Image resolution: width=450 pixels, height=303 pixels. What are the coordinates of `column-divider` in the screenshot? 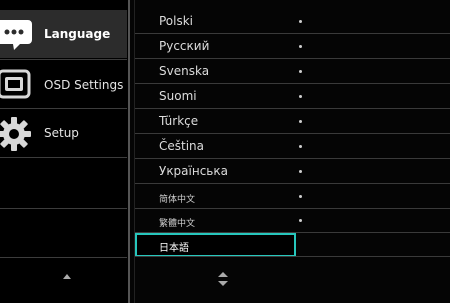 It's located at (129, 151).